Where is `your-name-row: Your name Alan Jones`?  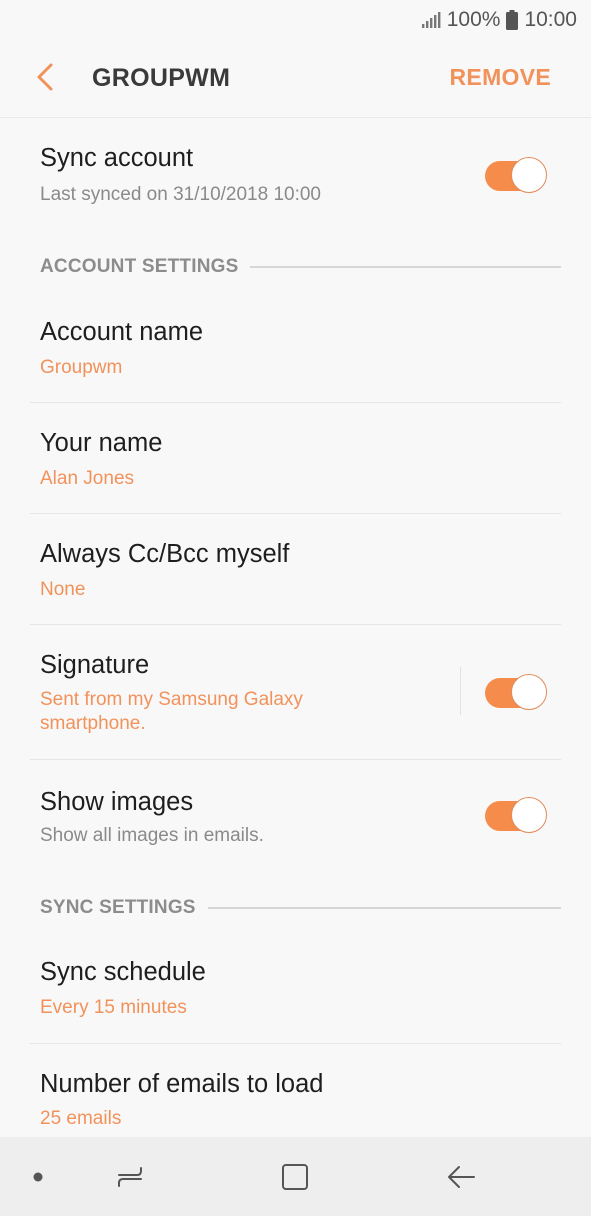 your-name-row: Your name Alan Jones is located at coordinates (295, 458).